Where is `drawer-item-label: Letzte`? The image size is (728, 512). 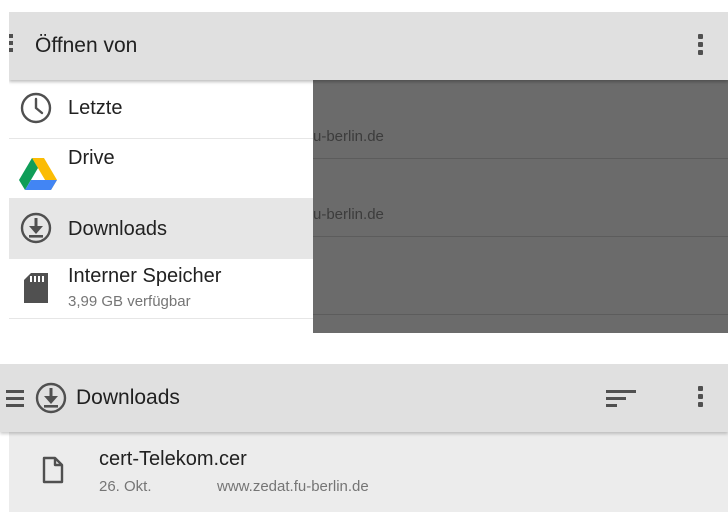 drawer-item-label: Letzte is located at coordinates (95, 108).